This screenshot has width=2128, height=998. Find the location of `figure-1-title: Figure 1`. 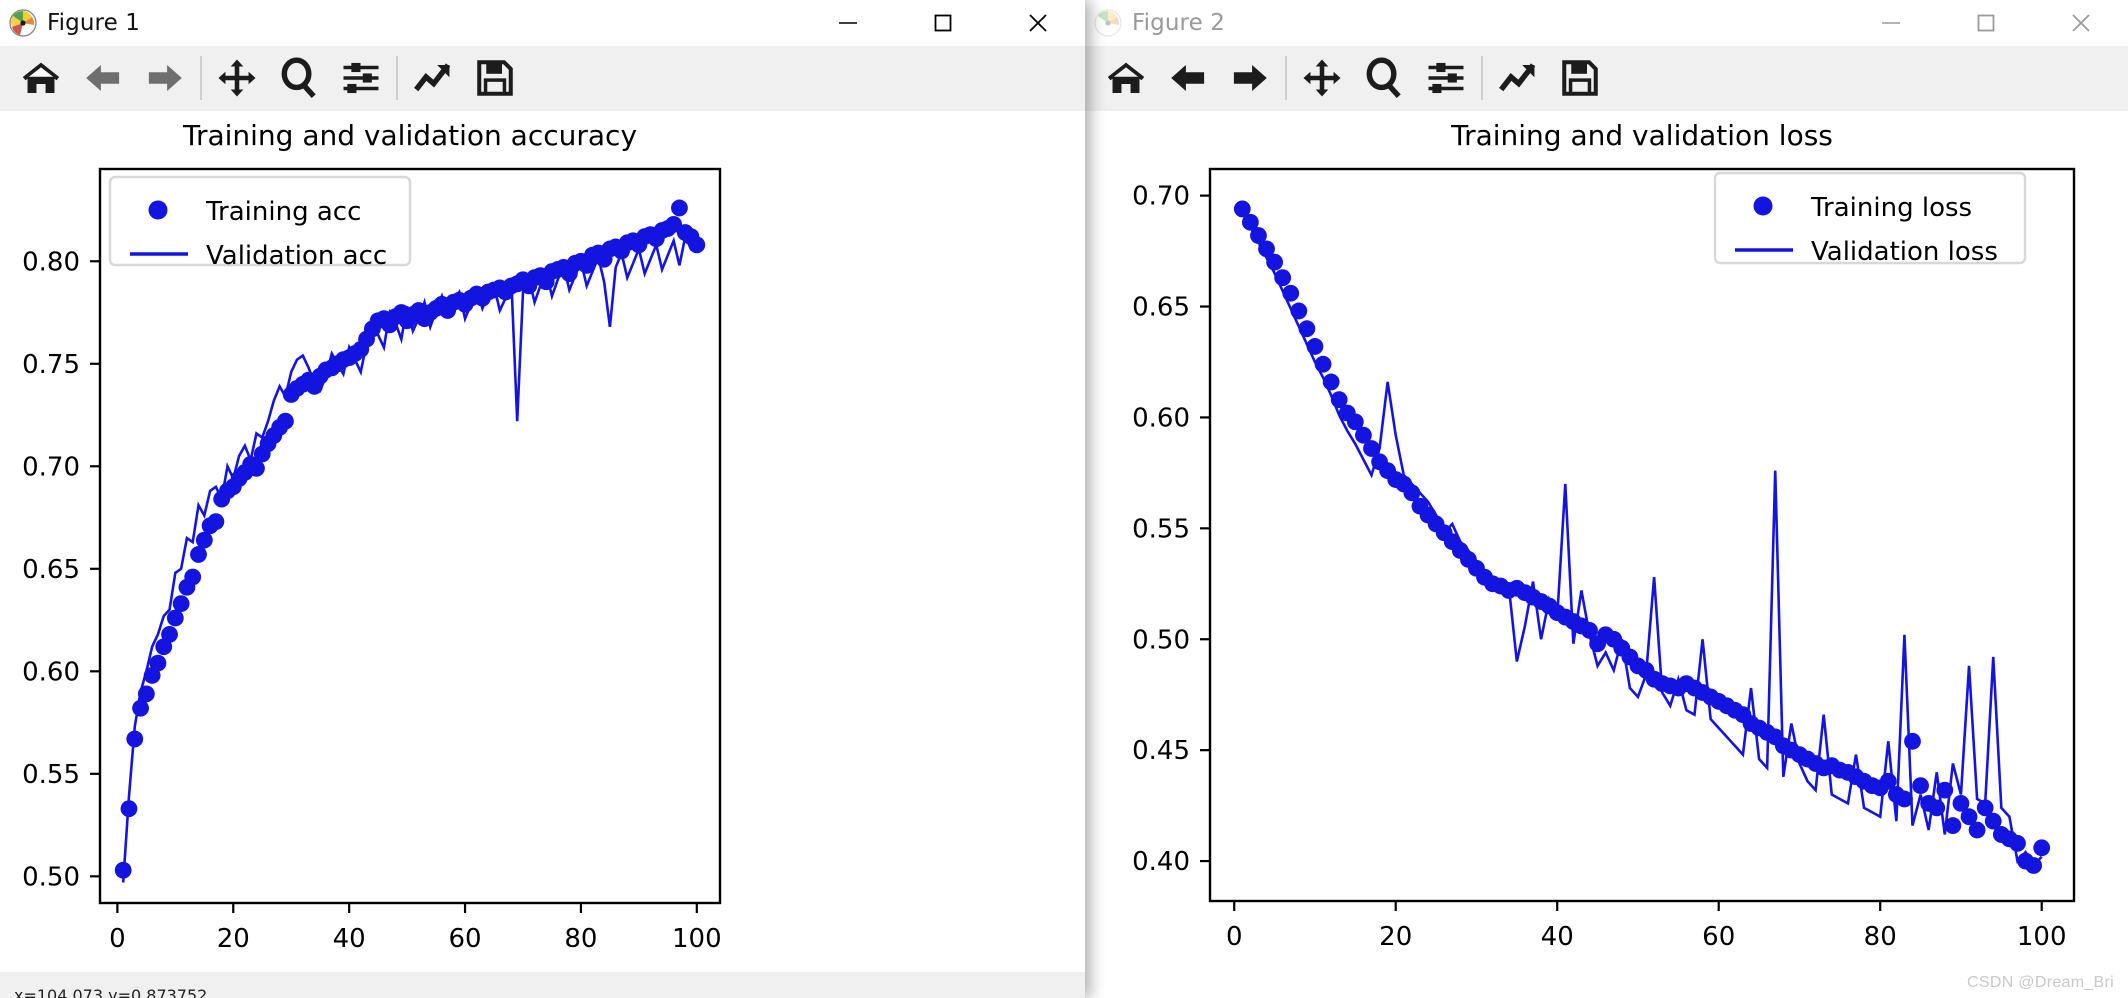

figure-1-title: Figure 1 is located at coordinates (93, 23).